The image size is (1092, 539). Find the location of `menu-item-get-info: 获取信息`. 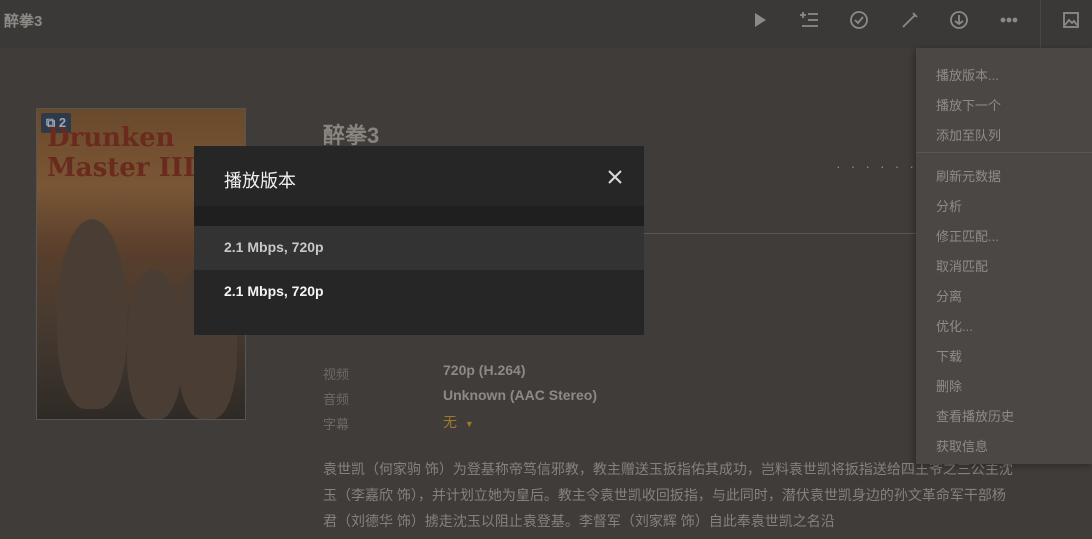

menu-item-get-info: 获取信息 is located at coordinates (962, 445).